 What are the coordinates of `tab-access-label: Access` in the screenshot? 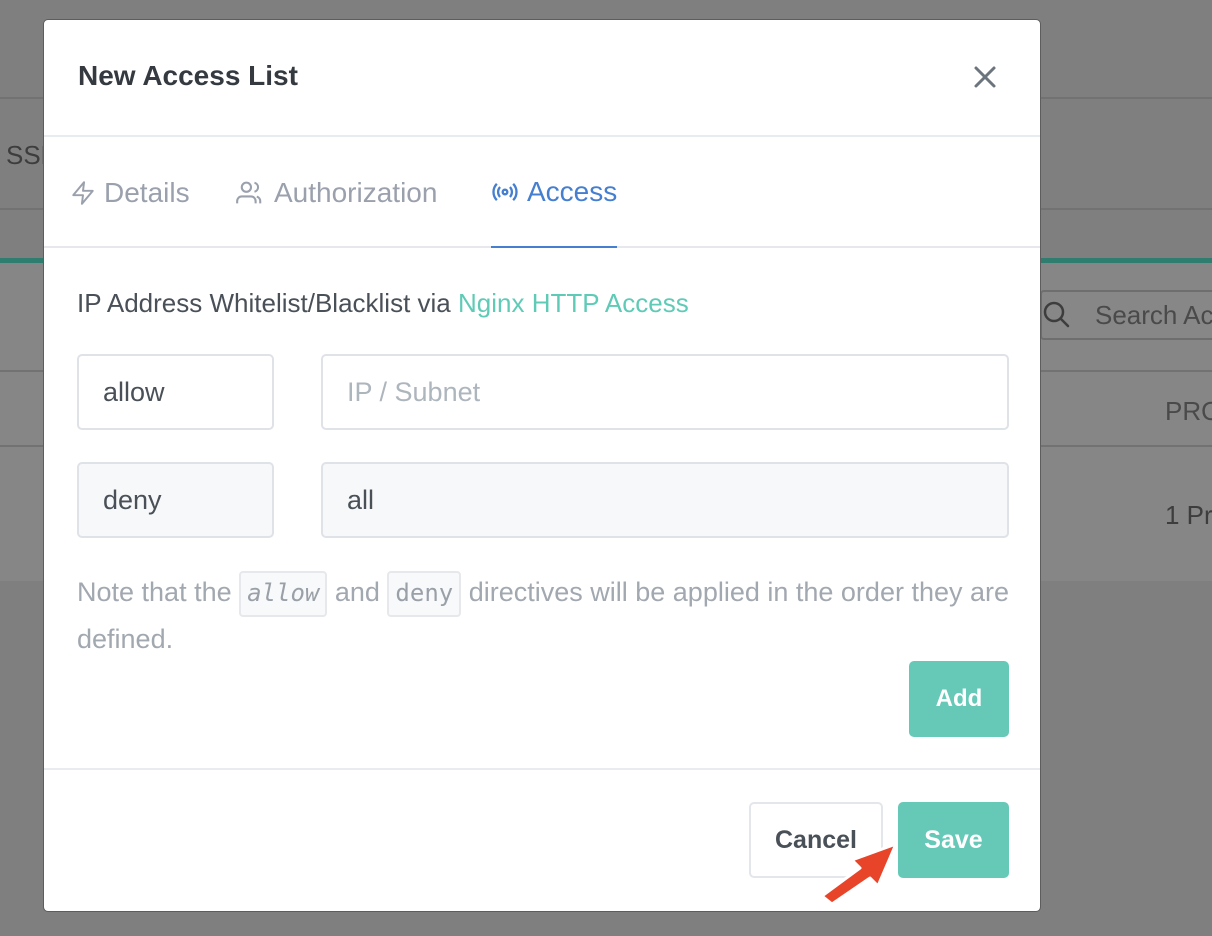 It's located at (572, 191).